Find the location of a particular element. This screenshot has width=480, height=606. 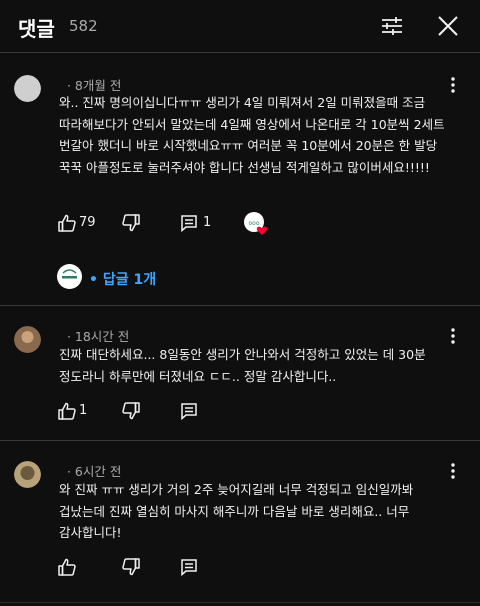

tune-icon is located at coordinates (392, 26).